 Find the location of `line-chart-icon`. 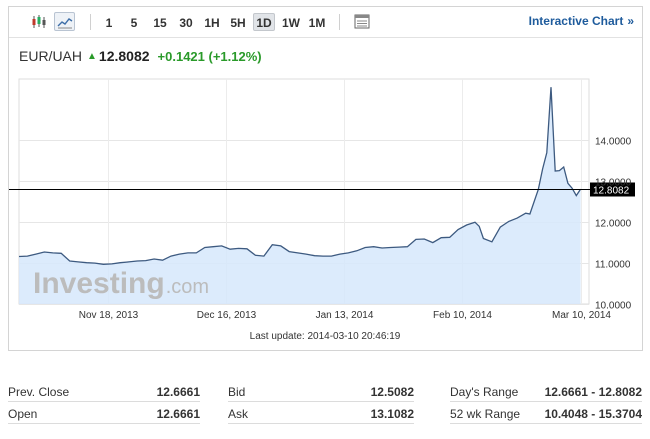

line-chart-icon is located at coordinates (64, 22).